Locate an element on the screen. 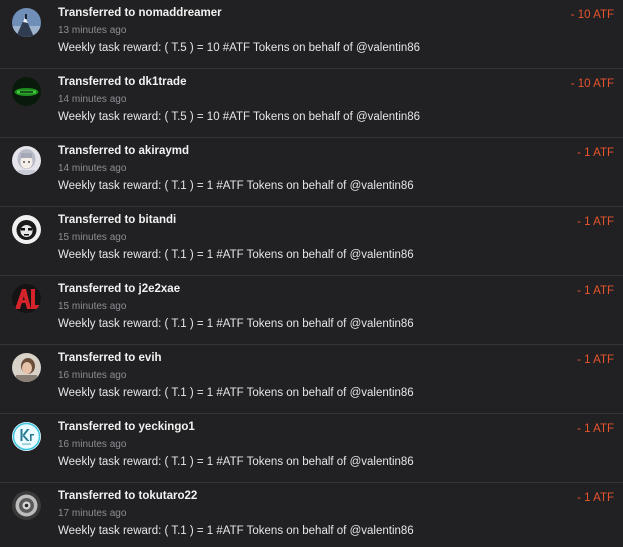 The height and width of the screenshot is (547, 623). bw-face-avatar is located at coordinates (26, 229).